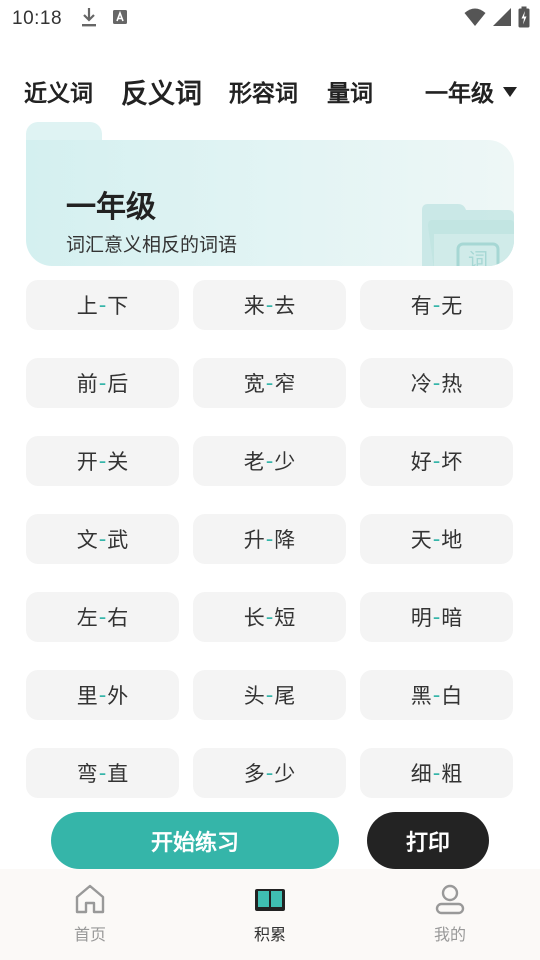  Describe the element at coordinates (270, 901) in the screenshot. I see `book-icon` at that location.